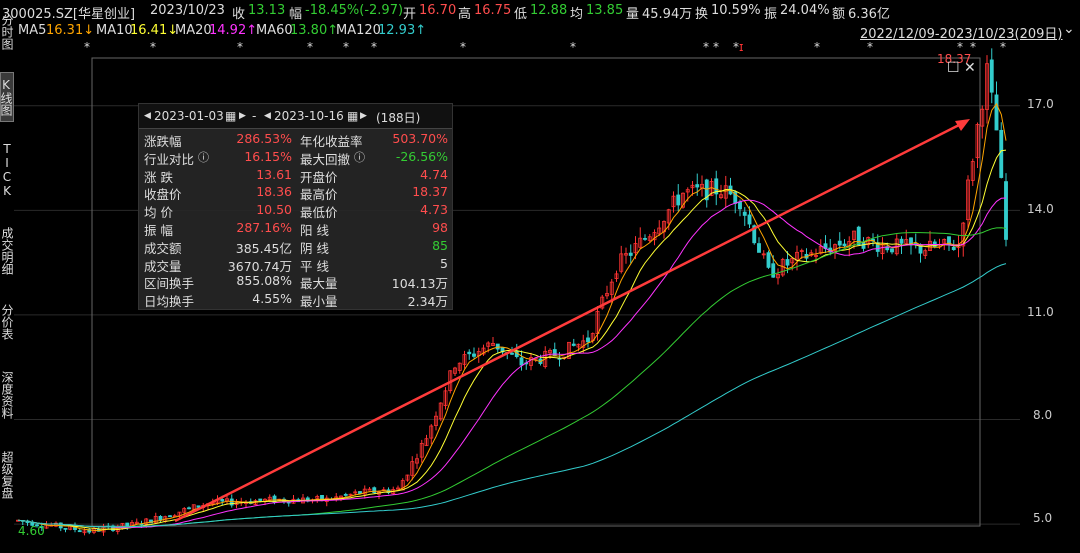 The width and height of the screenshot is (1080, 553). What do you see at coordinates (7, 395) in the screenshot?
I see `tab-depth-info: 深度资料` at bounding box center [7, 395].